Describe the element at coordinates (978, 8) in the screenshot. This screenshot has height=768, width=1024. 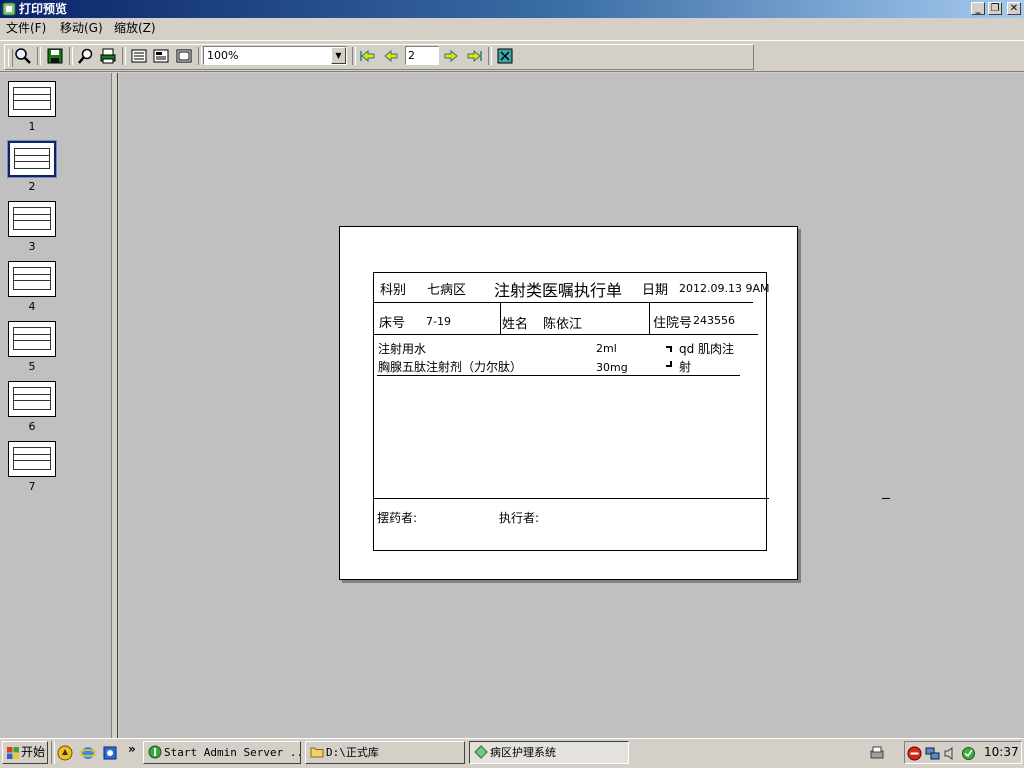
I see `minimize-button: _` at that location.